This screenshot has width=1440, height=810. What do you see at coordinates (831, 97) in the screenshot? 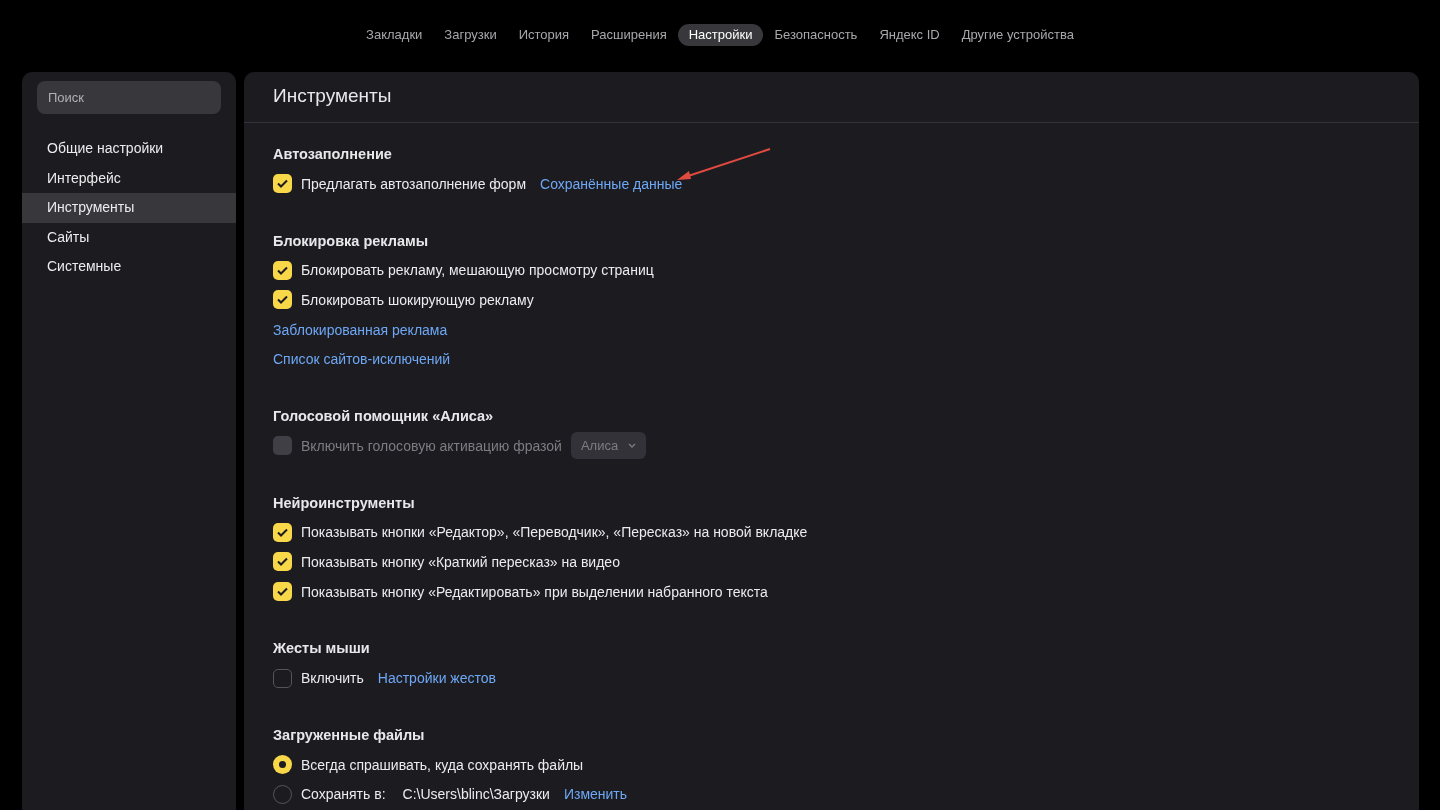
I see `page-title: Инструменты` at bounding box center [831, 97].